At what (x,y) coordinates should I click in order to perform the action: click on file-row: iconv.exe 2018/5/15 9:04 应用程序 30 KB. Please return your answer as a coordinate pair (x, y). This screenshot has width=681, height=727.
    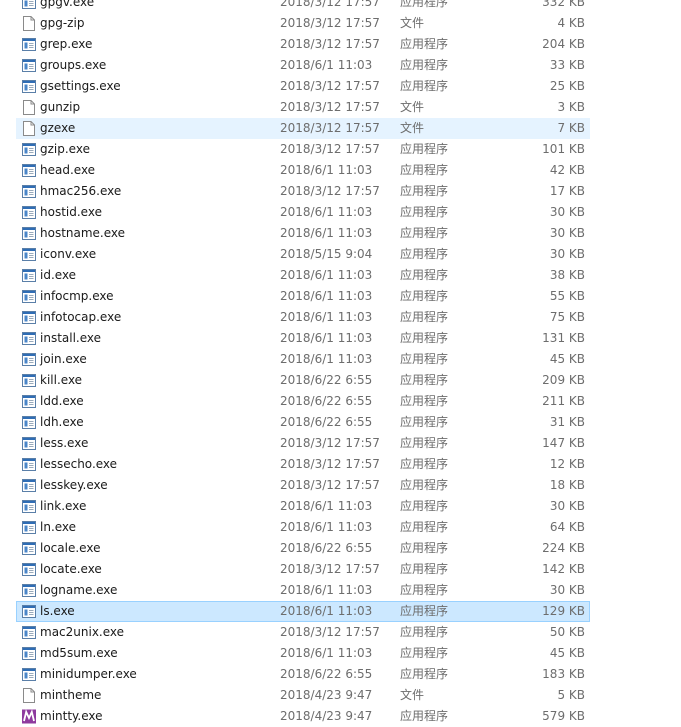
    Looking at the image, I should click on (303, 254).